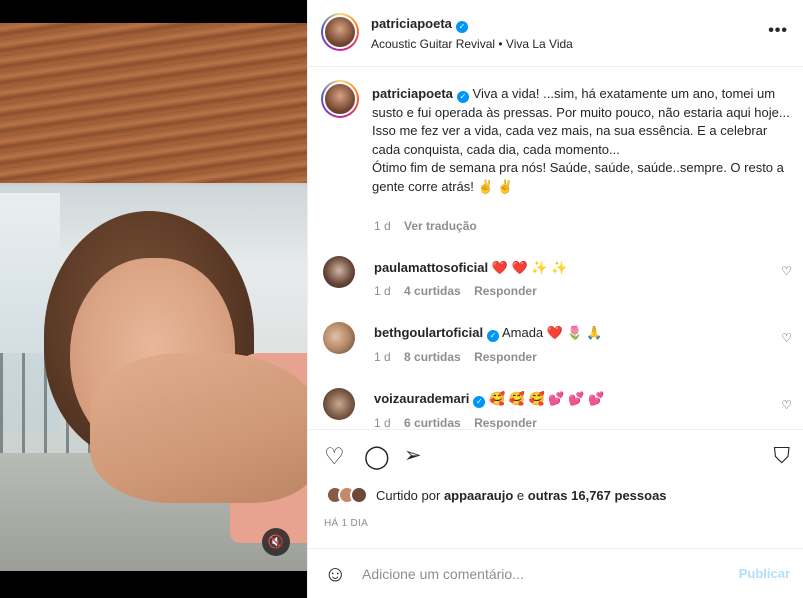 The width and height of the screenshot is (803, 598). I want to click on comment-meta: 1 d 8 curtidas Responder, so click(455, 357).